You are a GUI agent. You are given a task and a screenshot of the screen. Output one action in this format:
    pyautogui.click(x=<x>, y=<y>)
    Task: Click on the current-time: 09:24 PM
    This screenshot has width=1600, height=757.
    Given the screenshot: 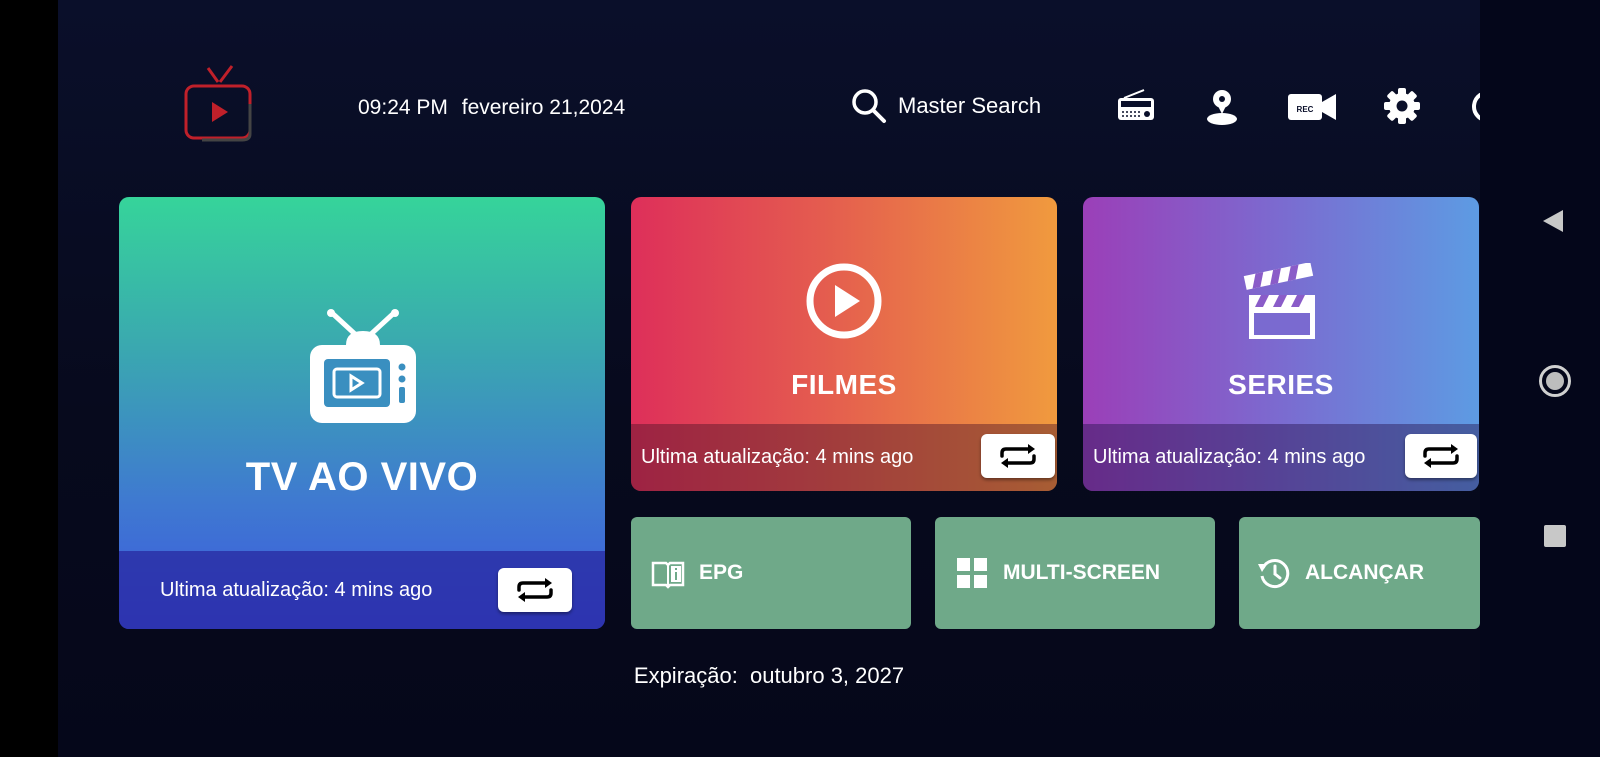 What is the action you would take?
    pyautogui.click(x=403, y=107)
    